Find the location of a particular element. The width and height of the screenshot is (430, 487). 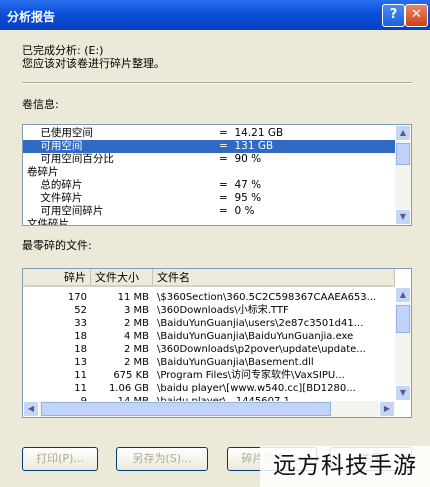

horizontal-scroll-thumb is located at coordinates (186, 409).